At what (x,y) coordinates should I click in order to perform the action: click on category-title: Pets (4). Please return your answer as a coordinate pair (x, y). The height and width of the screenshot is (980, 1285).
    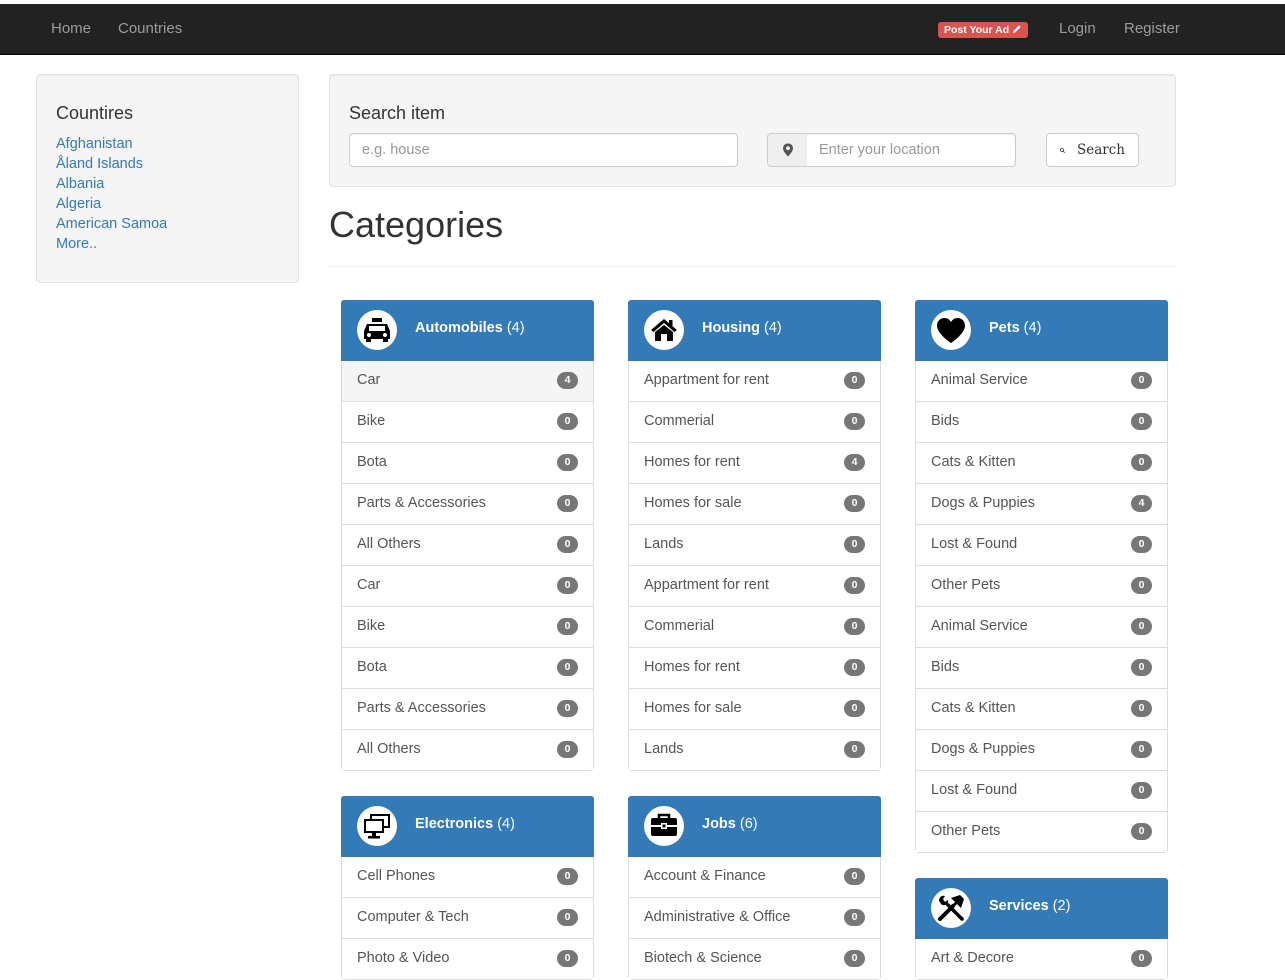
    Looking at the image, I should click on (1015, 328).